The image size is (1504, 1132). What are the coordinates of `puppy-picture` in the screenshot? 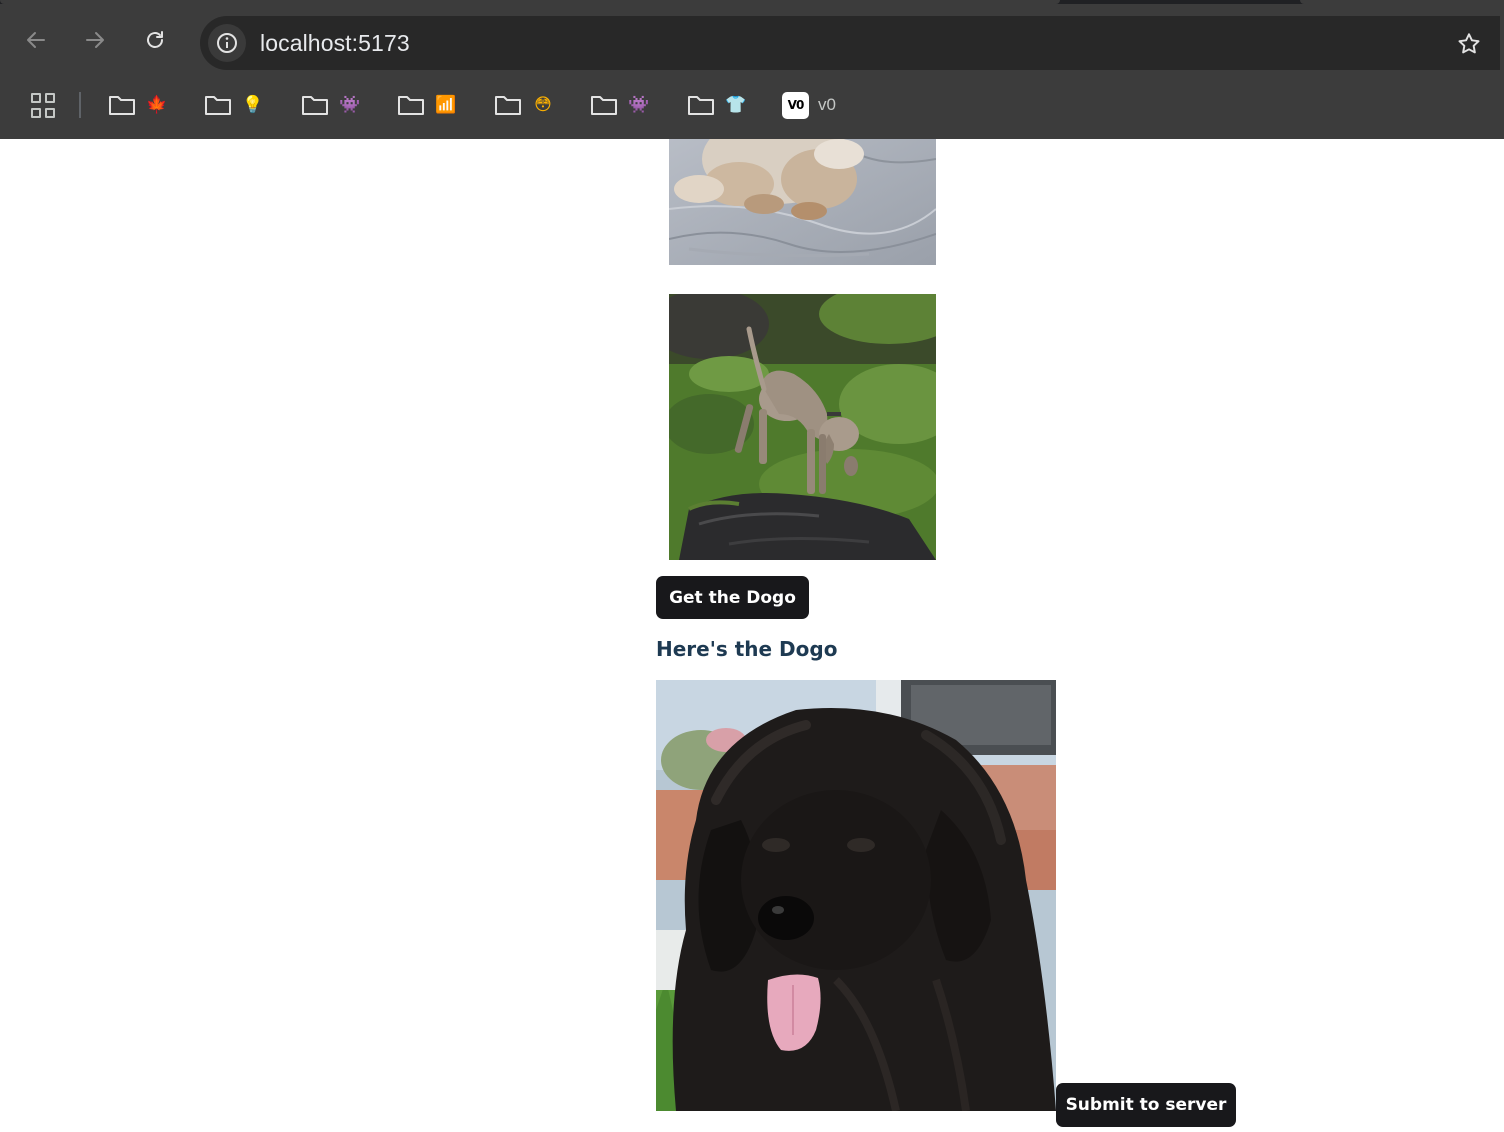 It's located at (802, 202).